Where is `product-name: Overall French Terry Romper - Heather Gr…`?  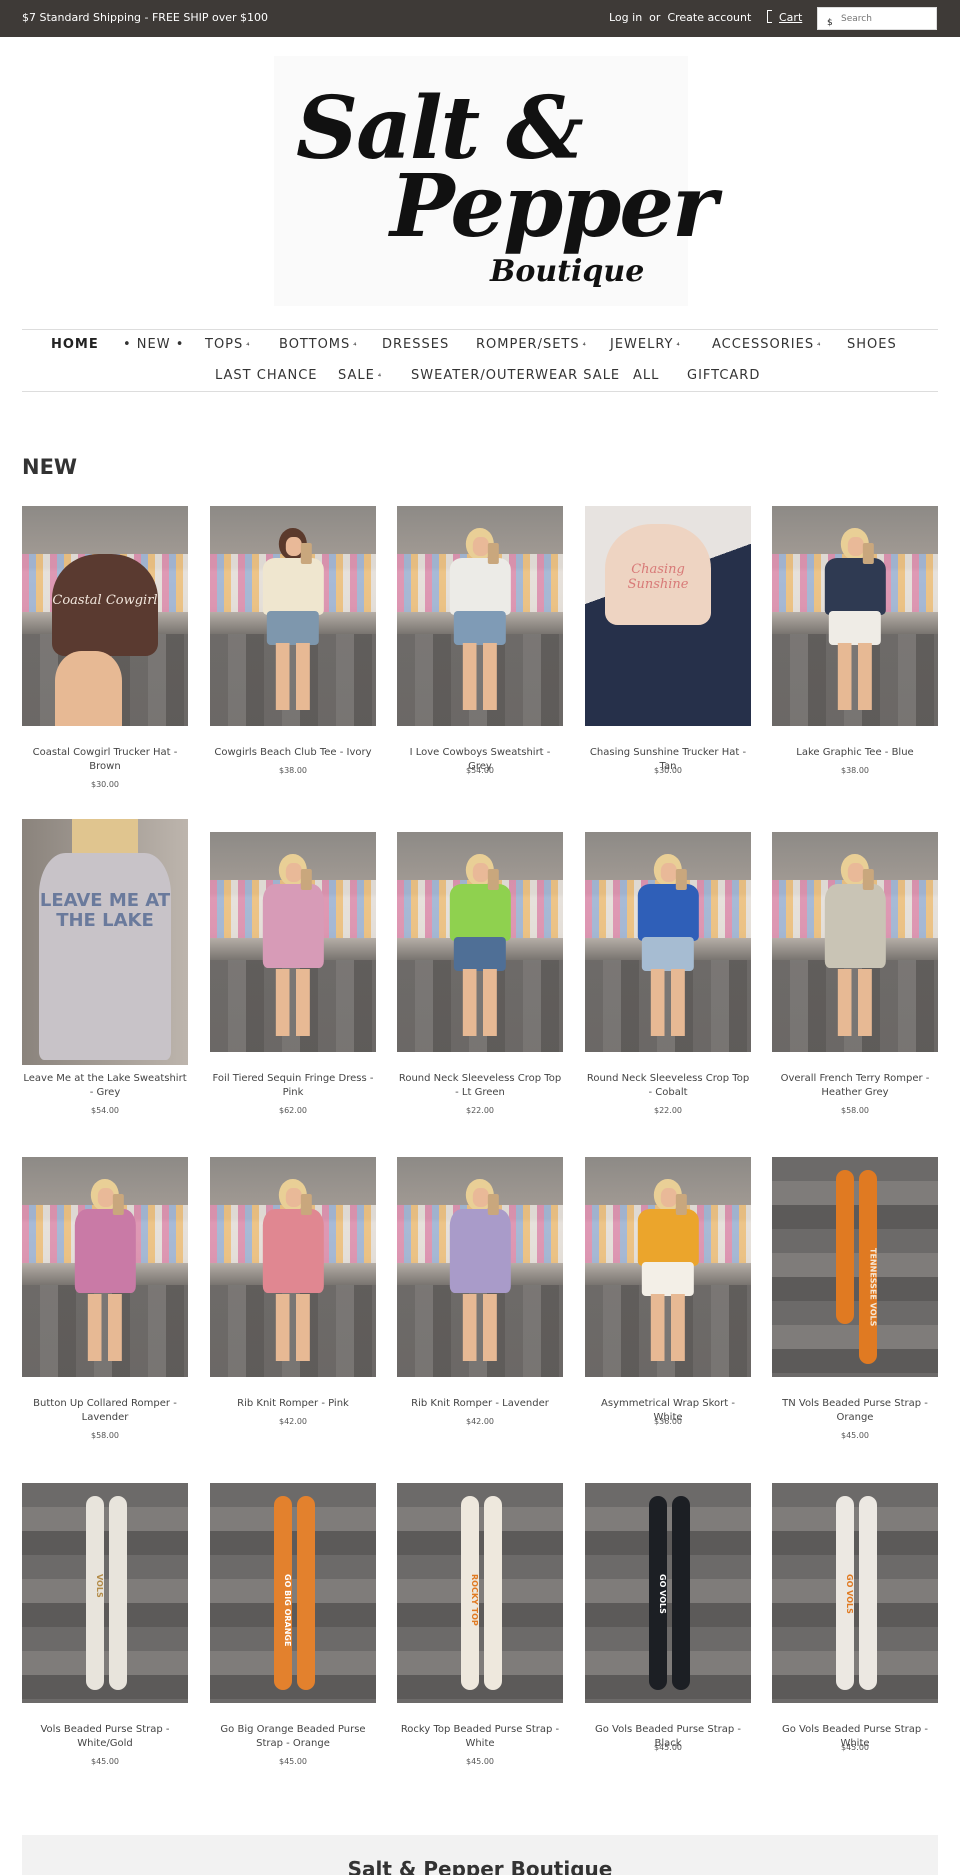 product-name: Overall French Terry Romper - Heather Gr… is located at coordinates (855, 1086).